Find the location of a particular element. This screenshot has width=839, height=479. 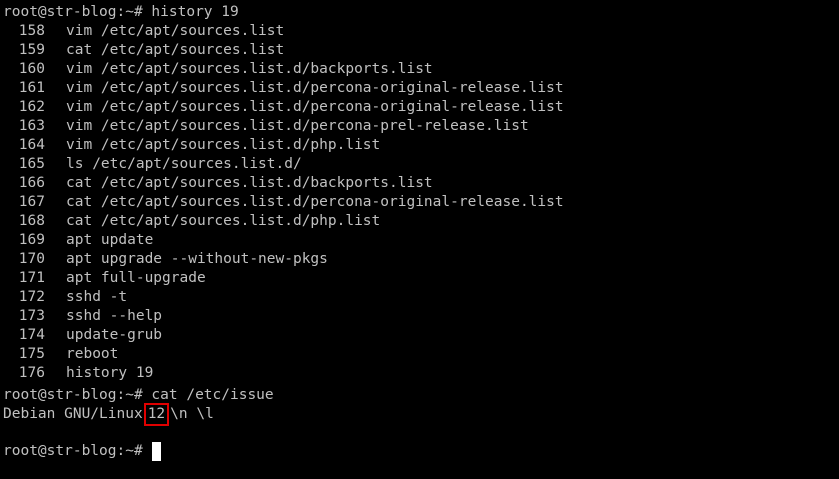

history-command: cat /etc/apt/sources.list.d/php.list is located at coordinates (223, 221).